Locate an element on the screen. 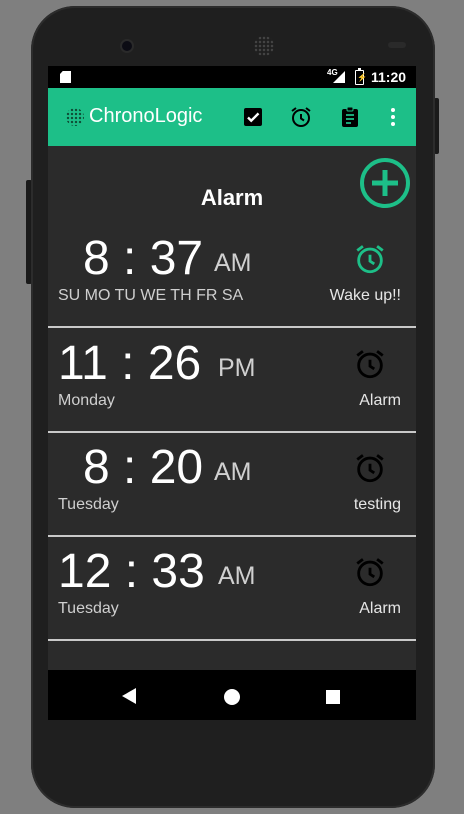 The width and height of the screenshot is (464, 814). back-icon is located at coordinates (129, 696).